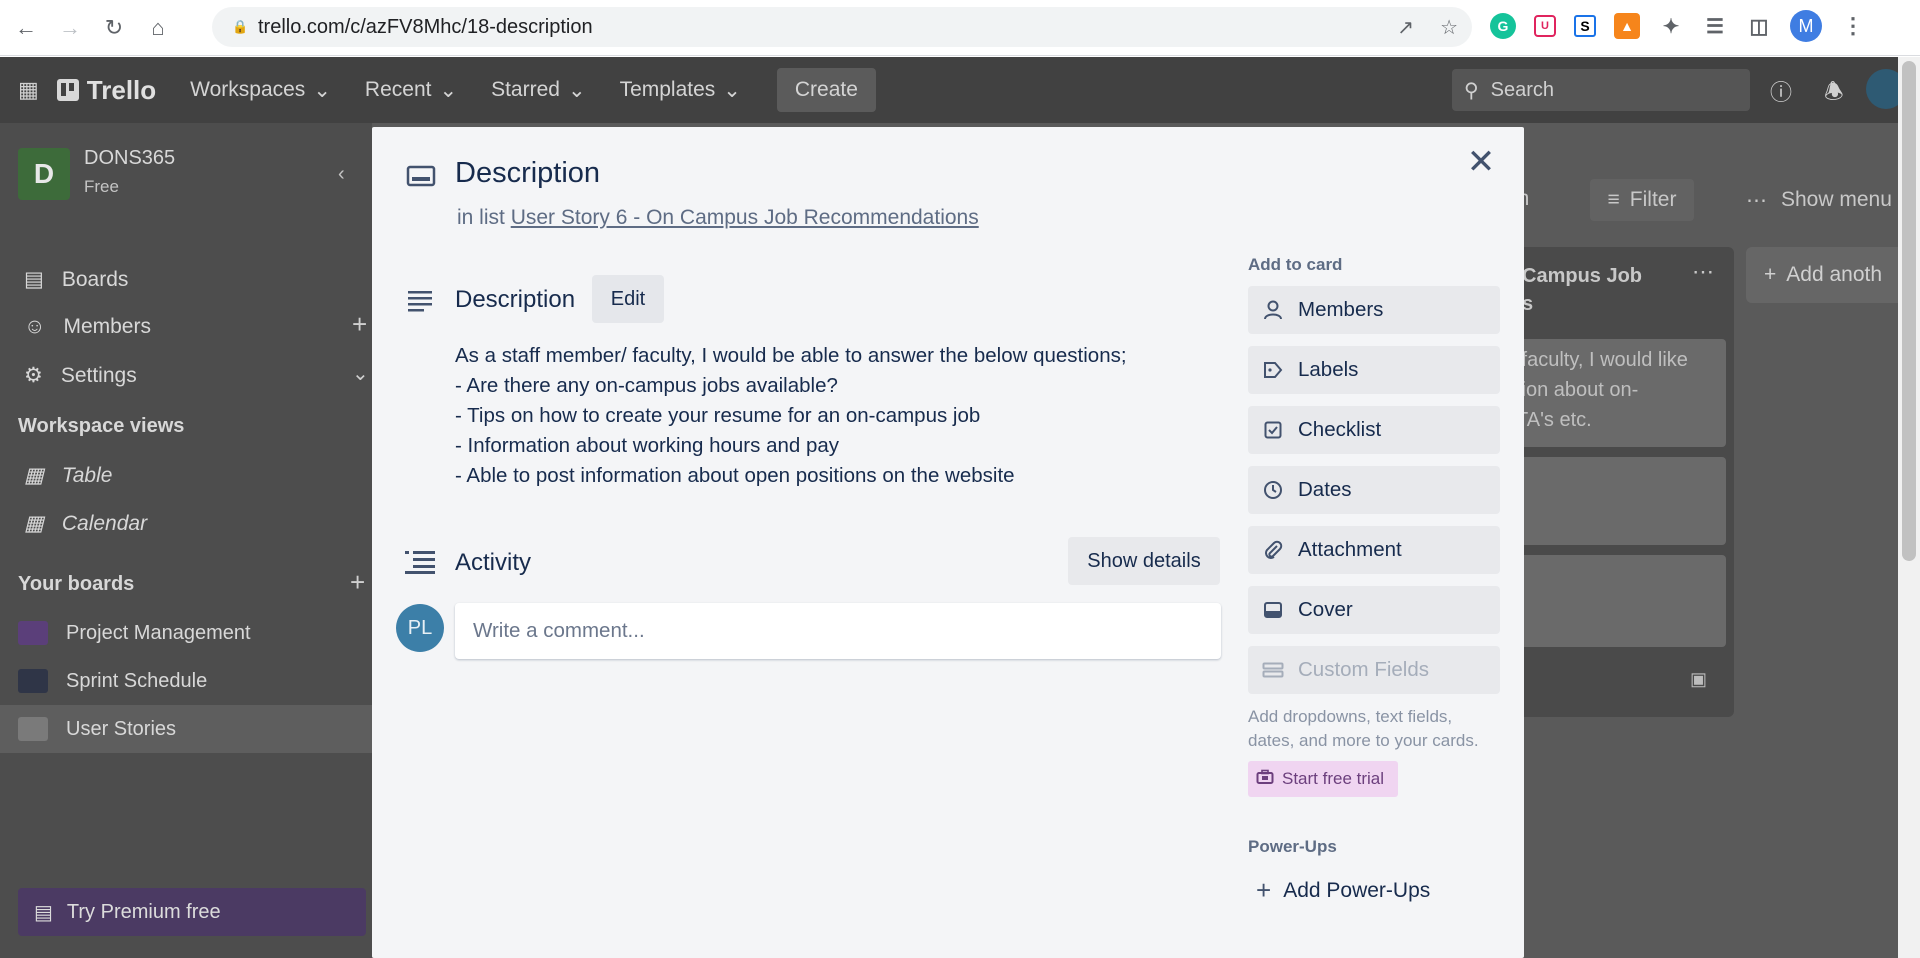 The width and height of the screenshot is (1920, 958). What do you see at coordinates (1627, 26) in the screenshot?
I see `metamask-extension-icon: ▲` at bounding box center [1627, 26].